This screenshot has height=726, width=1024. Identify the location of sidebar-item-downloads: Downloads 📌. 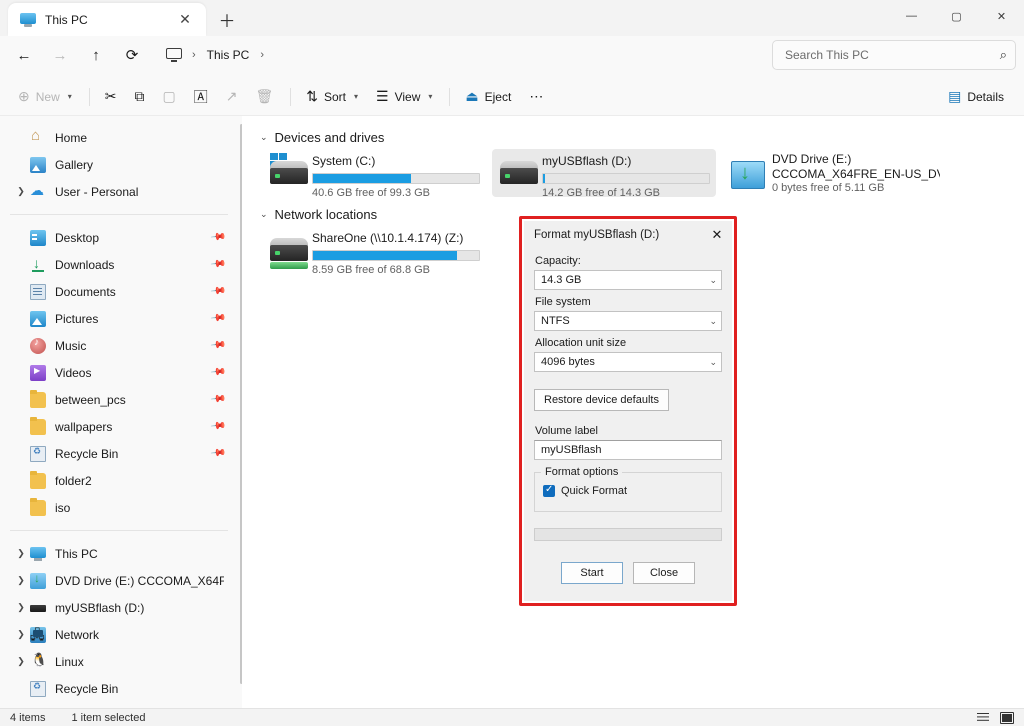
(120, 264).